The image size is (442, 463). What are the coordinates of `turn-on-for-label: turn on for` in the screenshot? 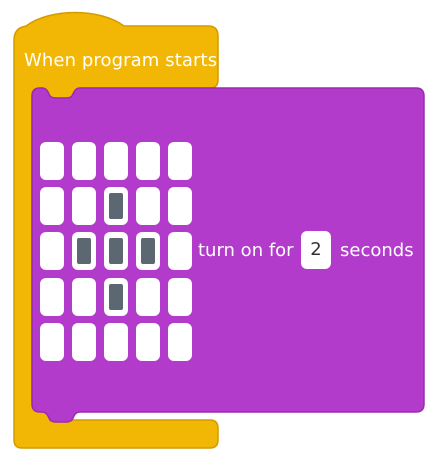 It's located at (246, 250).